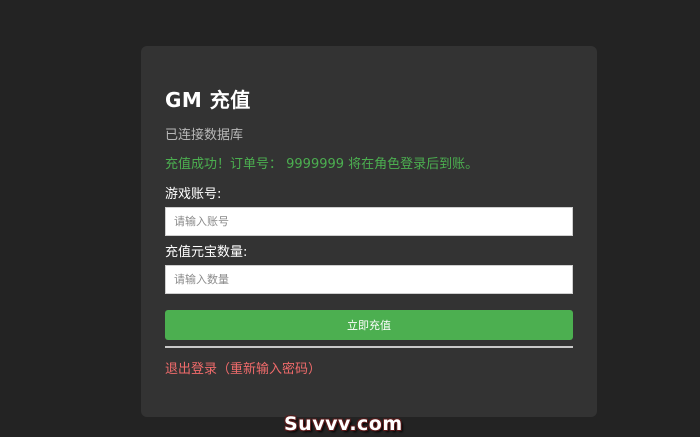 This screenshot has height=437, width=700. I want to click on account-label: 游戏账号:, so click(193, 194).